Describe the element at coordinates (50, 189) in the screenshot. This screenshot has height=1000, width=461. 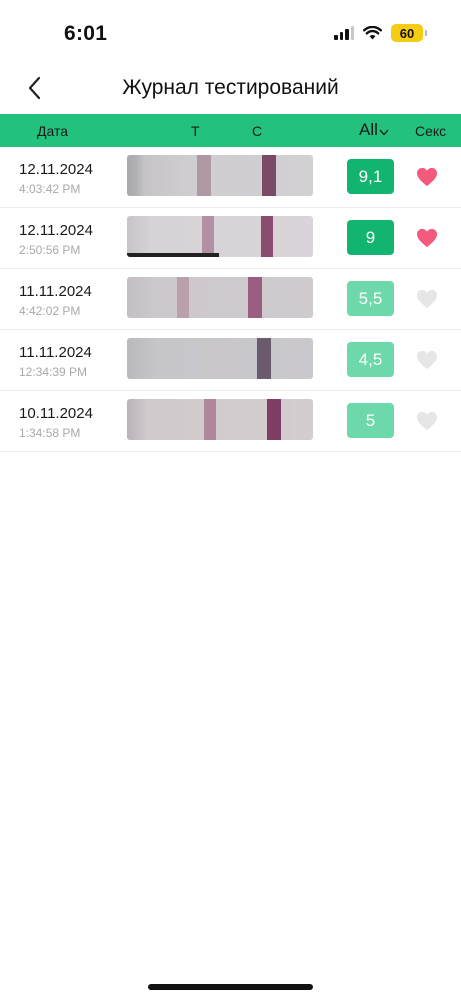
I see `entry-time: 4:03:42 PM` at that location.